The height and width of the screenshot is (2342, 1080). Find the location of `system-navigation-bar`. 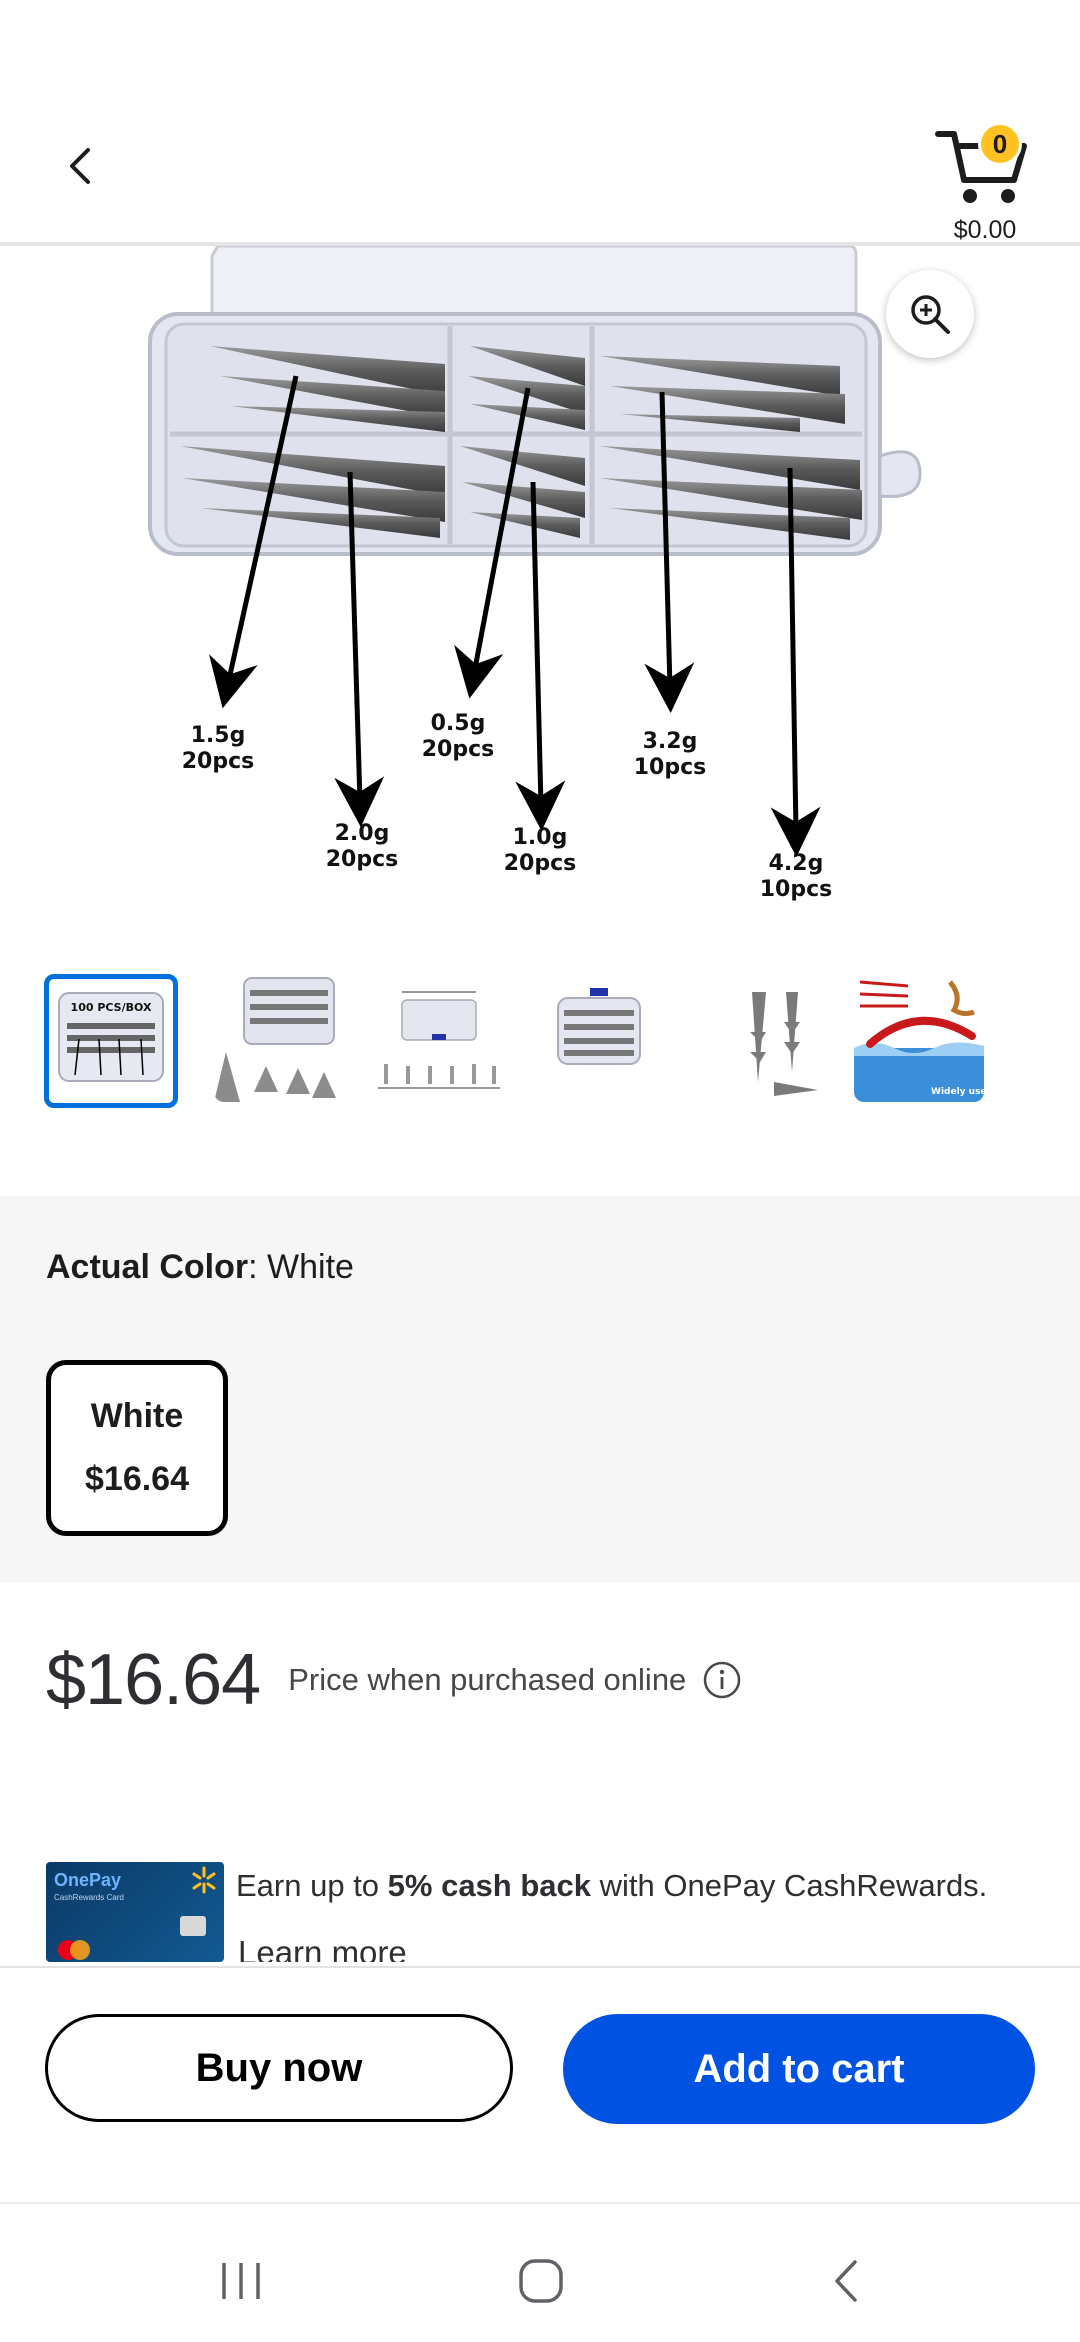

system-navigation-bar is located at coordinates (540, 2272).